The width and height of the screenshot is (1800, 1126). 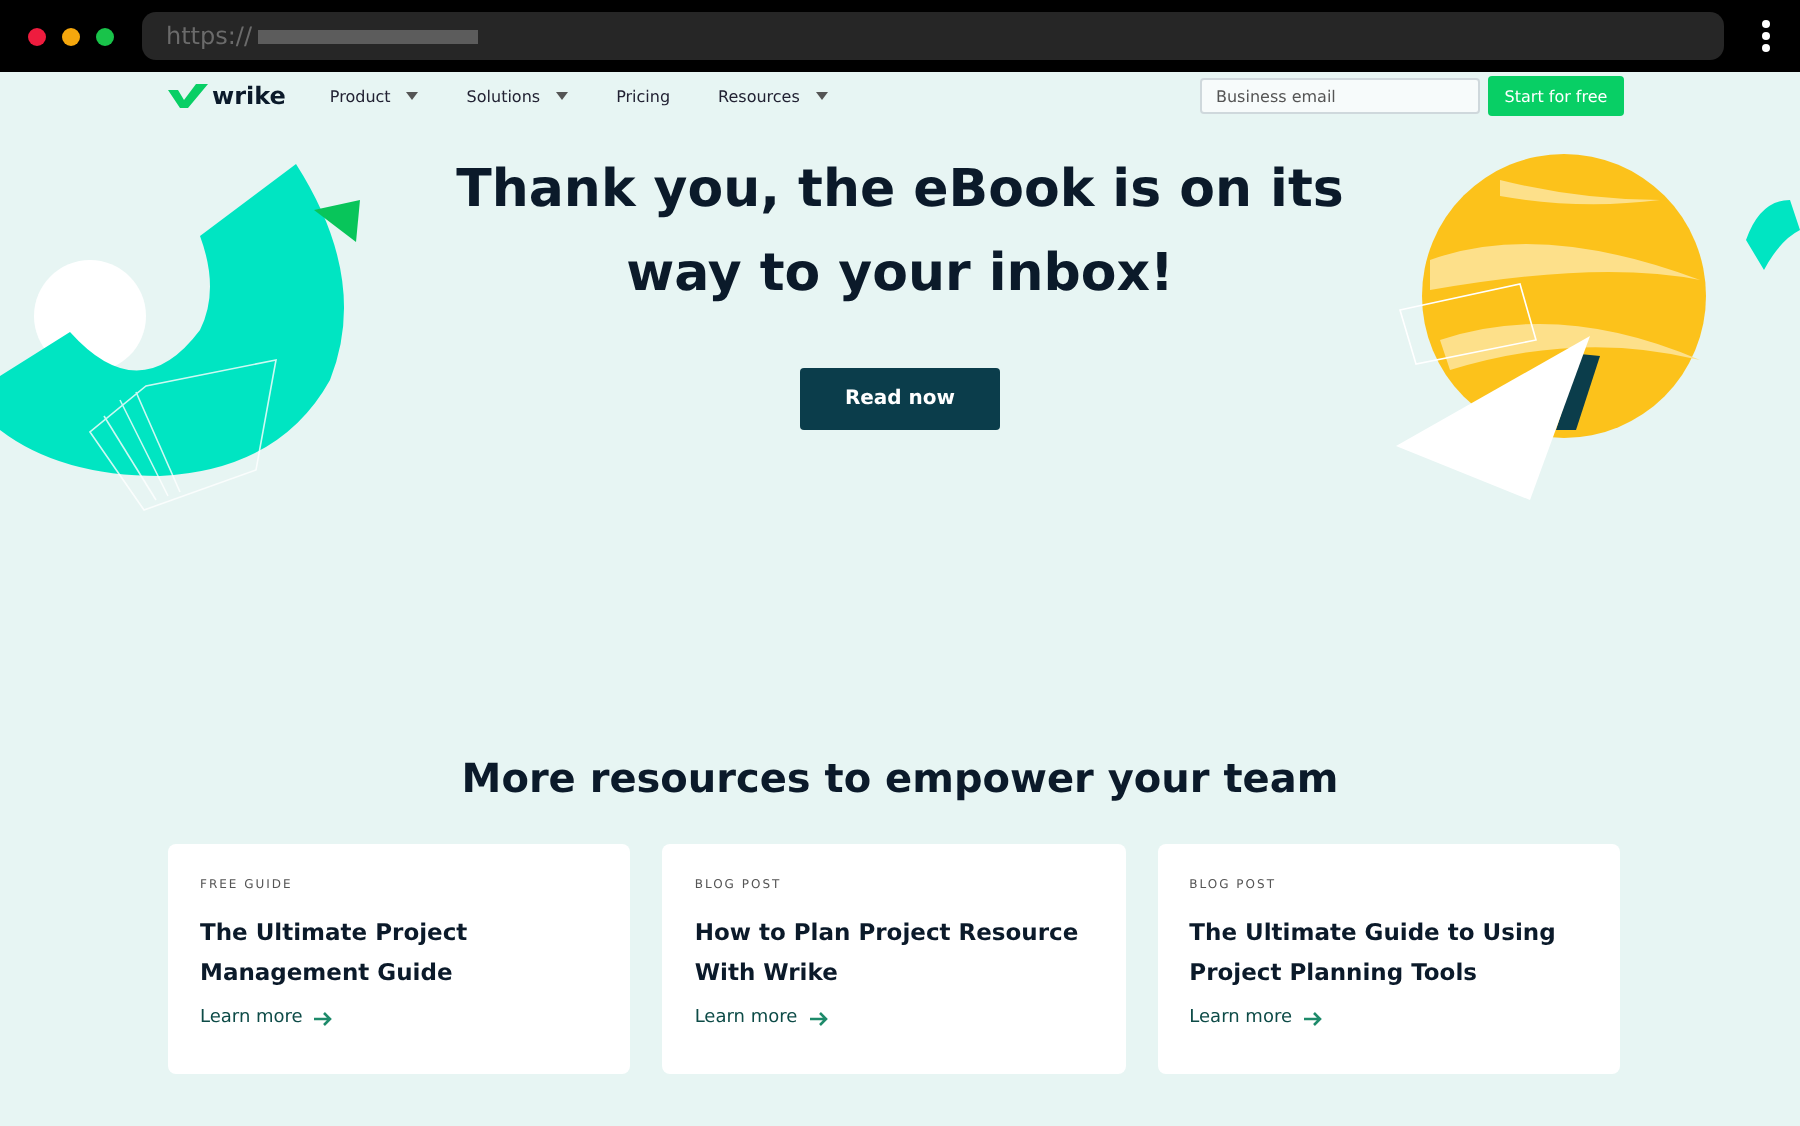 What do you see at coordinates (900, 399) in the screenshot?
I see `read-now-button: Read now` at bounding box center [900, 399].